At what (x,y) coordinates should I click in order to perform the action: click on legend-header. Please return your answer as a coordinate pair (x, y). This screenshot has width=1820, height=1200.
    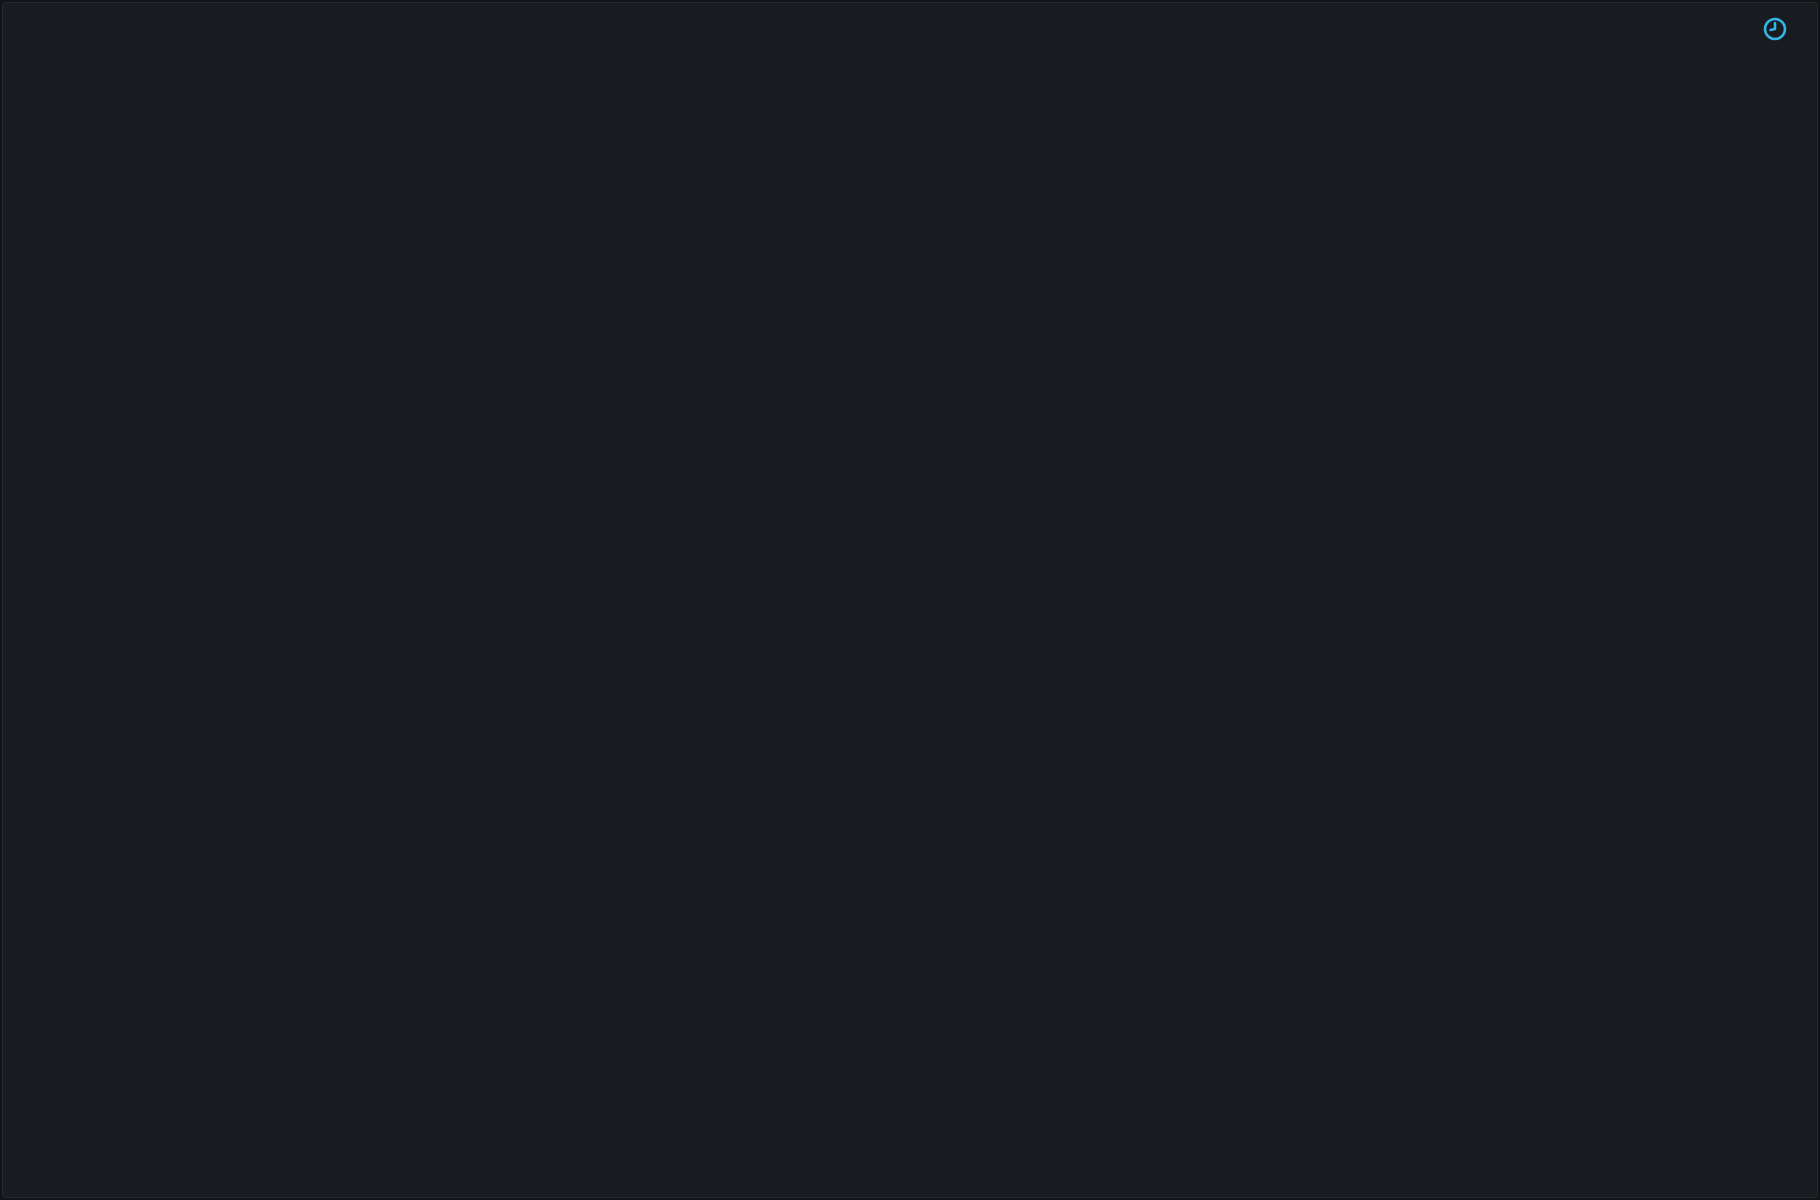
    Looking at the image, I should click on (913, 955).